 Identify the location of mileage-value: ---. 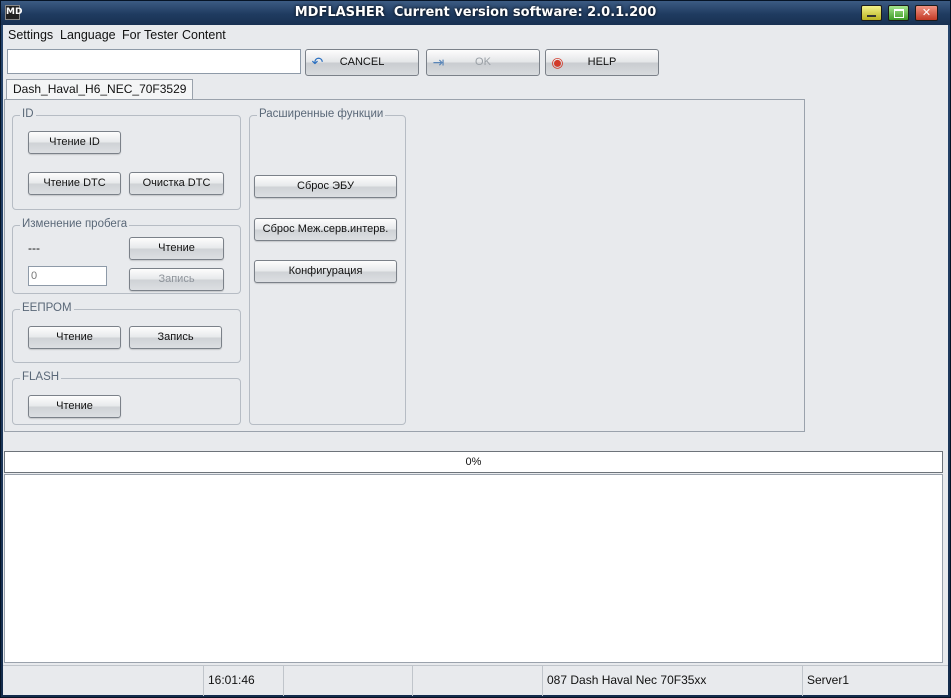
(34, 248).